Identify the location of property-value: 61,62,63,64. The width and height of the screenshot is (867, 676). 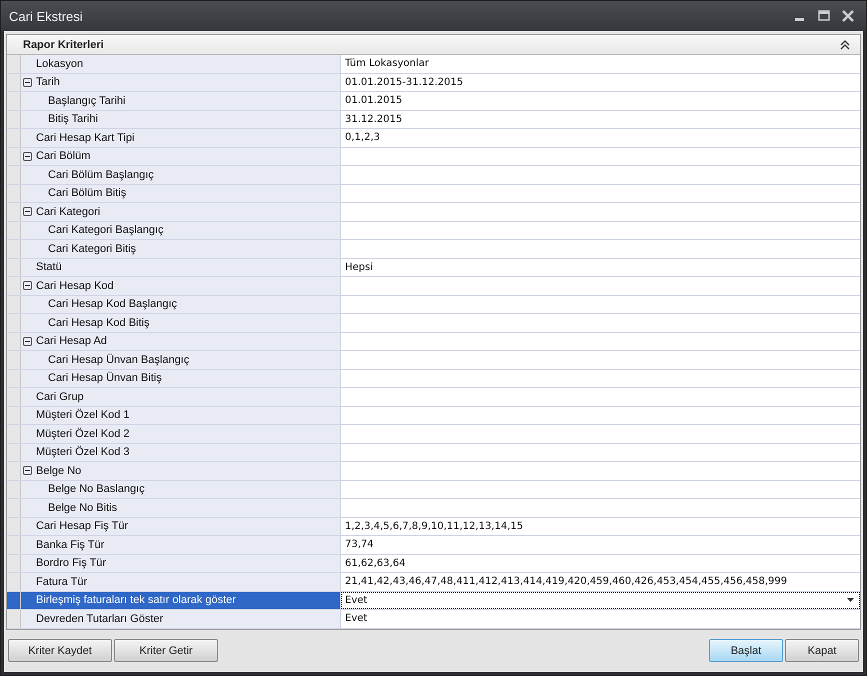
(600, 563).